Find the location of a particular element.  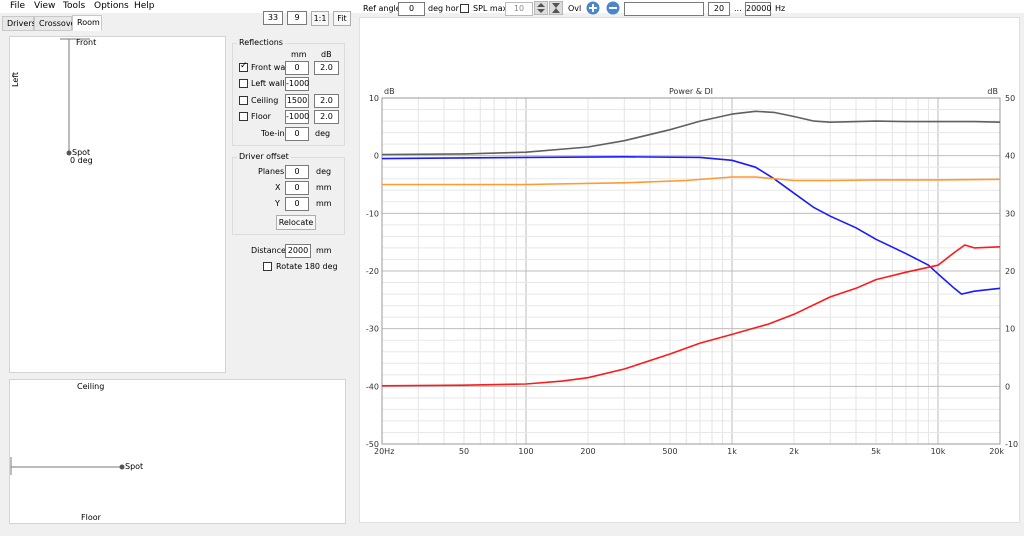

ref-angle-field: 0 is located at coordinates (411, 9).